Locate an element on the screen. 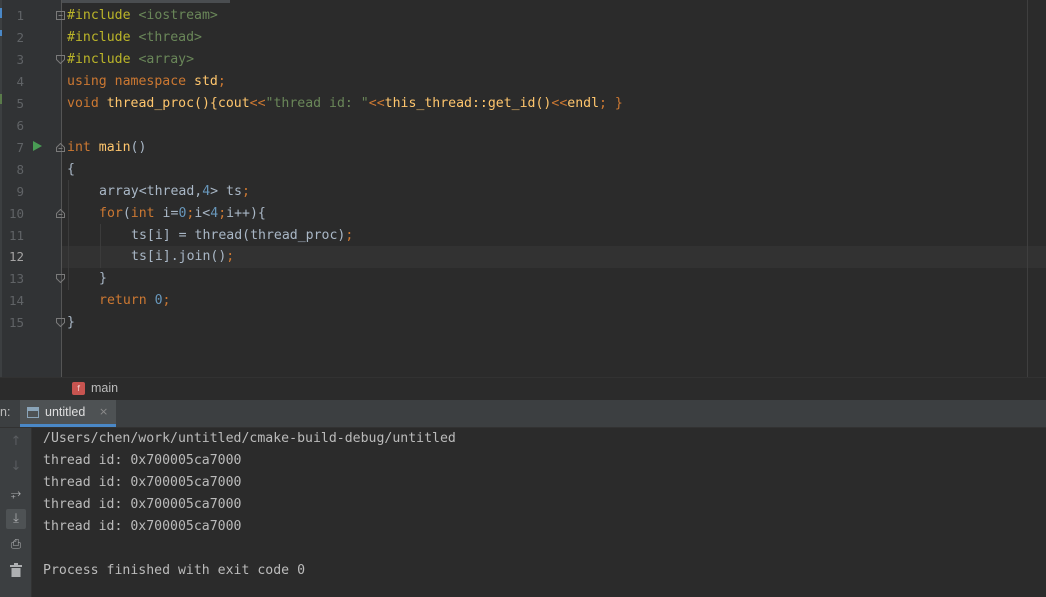 This screenshot has width=1046, height=597. line-number: 2 is located at coordinates (20, 37).